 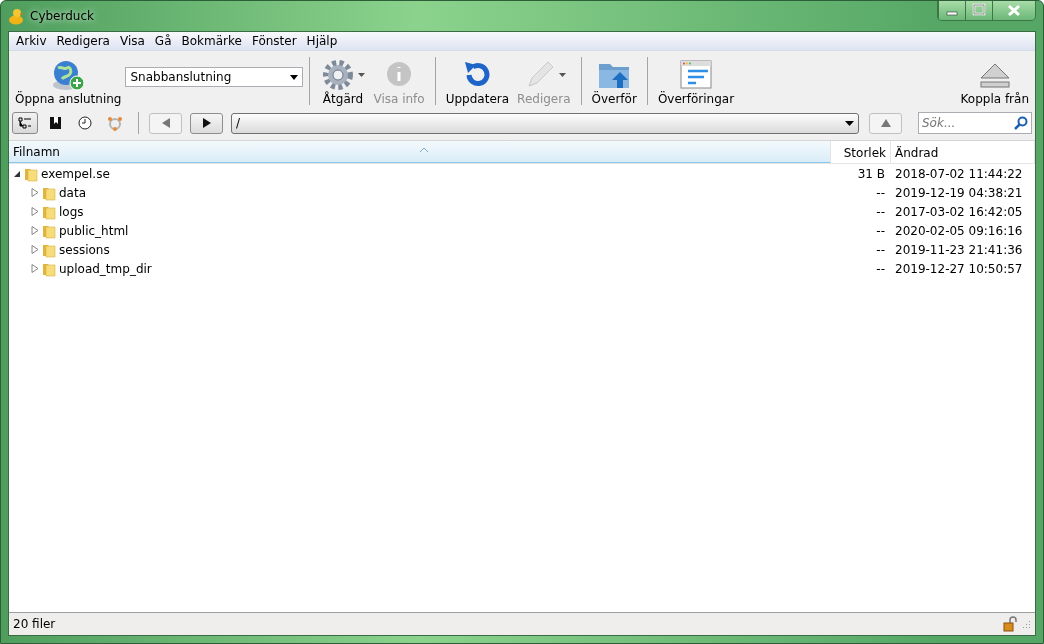 What do you see at coordinates (963, 152) in the screenshot?
I see `column-header: Ändrad` at bounding box center [963, 152].